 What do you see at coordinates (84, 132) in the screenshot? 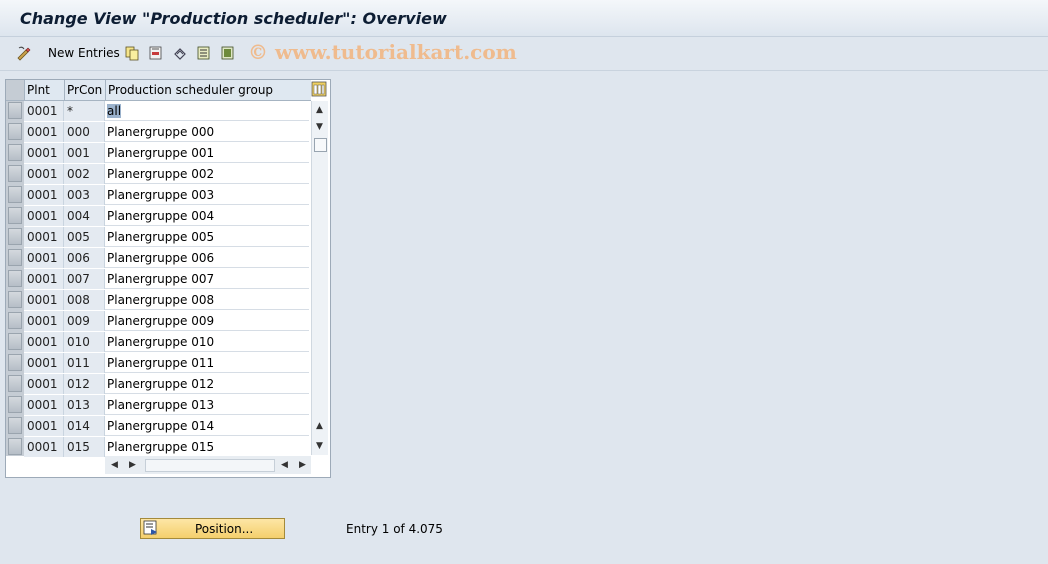
I see `cell-prcon: 000` at bounding box center [84, 132].